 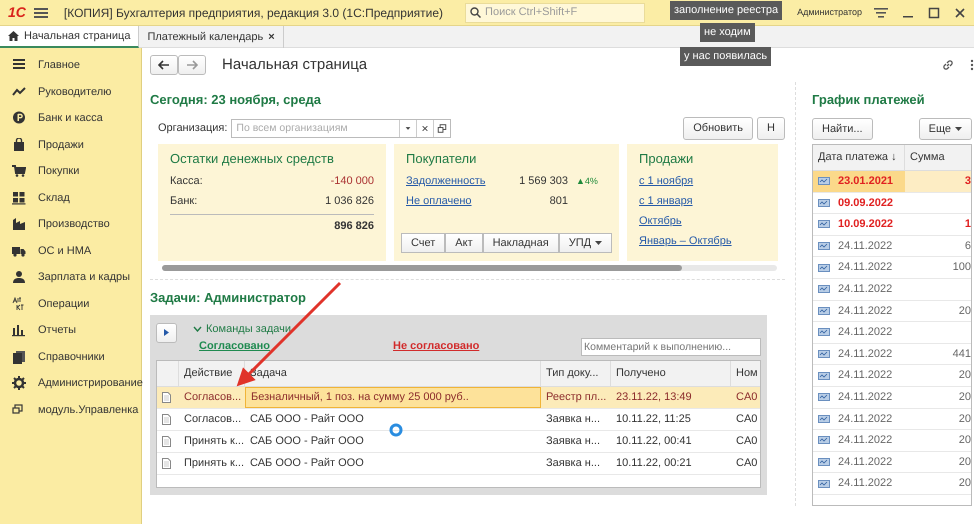 What do you see at coordinates (19, 330) in the screenshot?
I see `chart-icon` at bounding box center [19, 330].